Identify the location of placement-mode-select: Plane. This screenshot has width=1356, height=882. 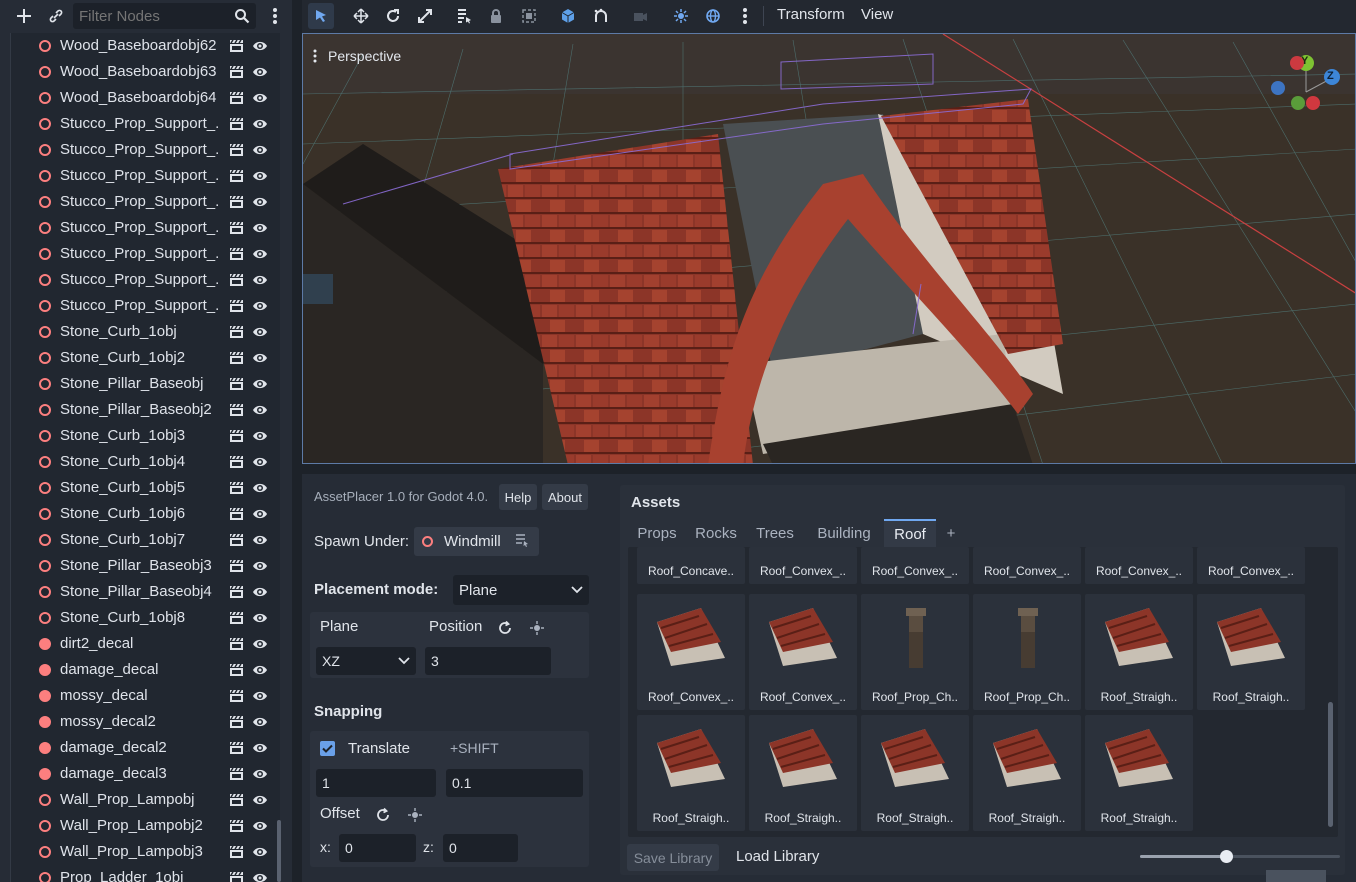
(521, 590).